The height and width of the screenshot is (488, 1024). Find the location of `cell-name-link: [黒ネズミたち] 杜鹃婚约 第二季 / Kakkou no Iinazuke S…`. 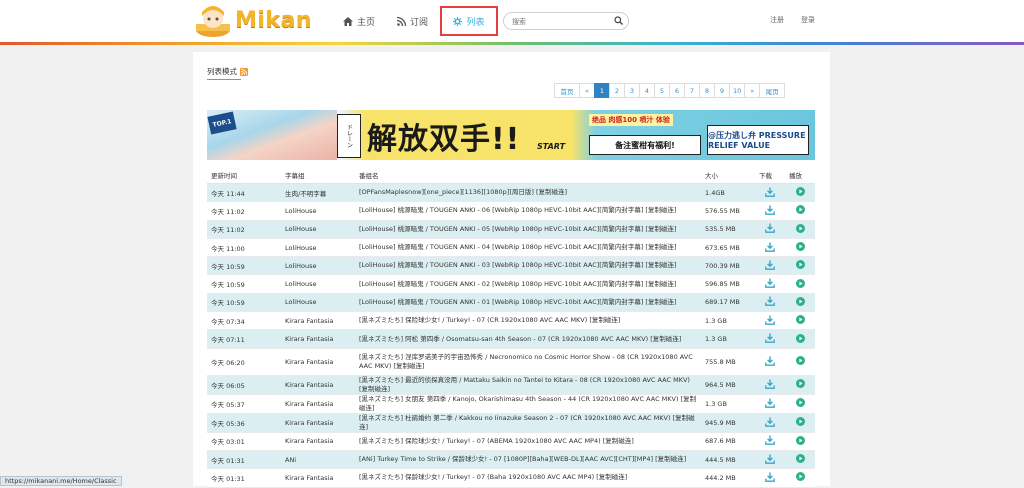

cell-name-link: [黒ネズミたち] 杜鹃婚约 第二季 / Kakkou no Iinazuke S… is located at coordinates (528, 423).